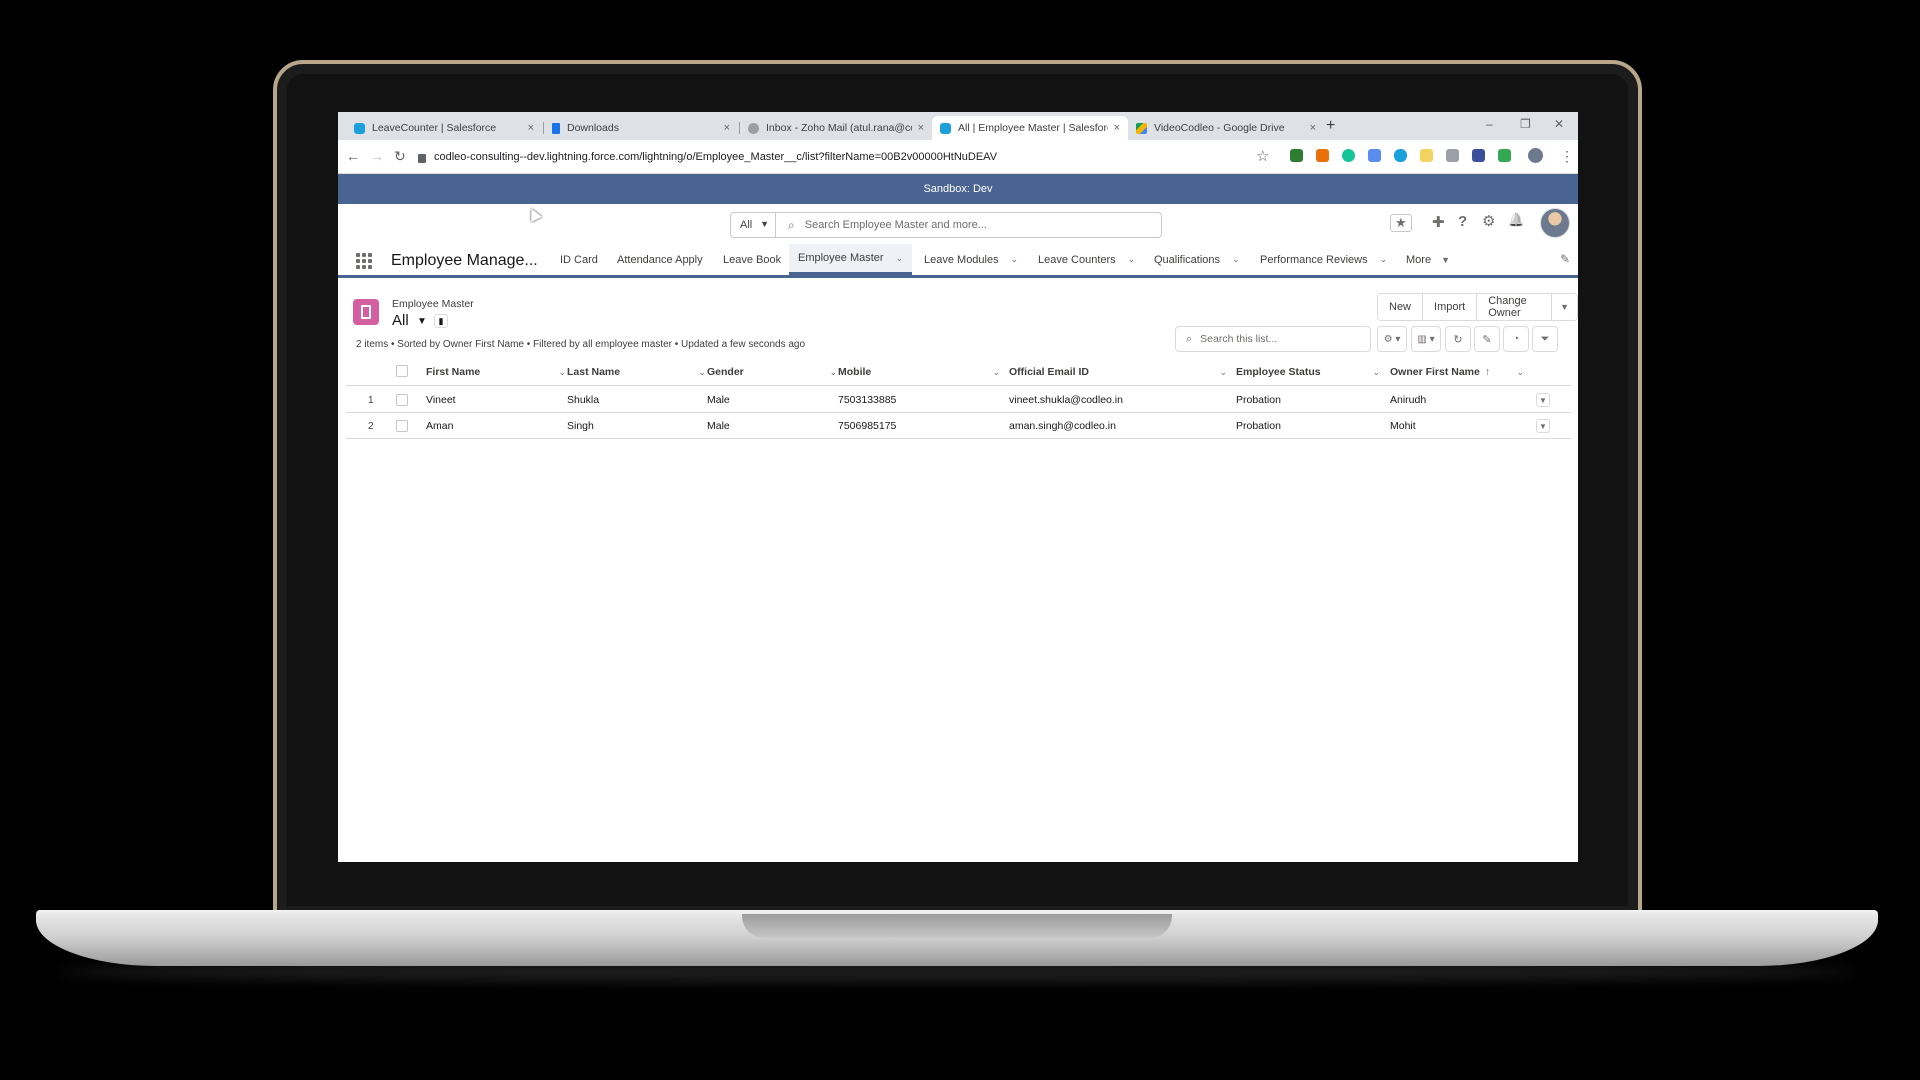 This screenshot has width=1920, height=1080. I want to click on forward-icon: →, so click(377, 156).